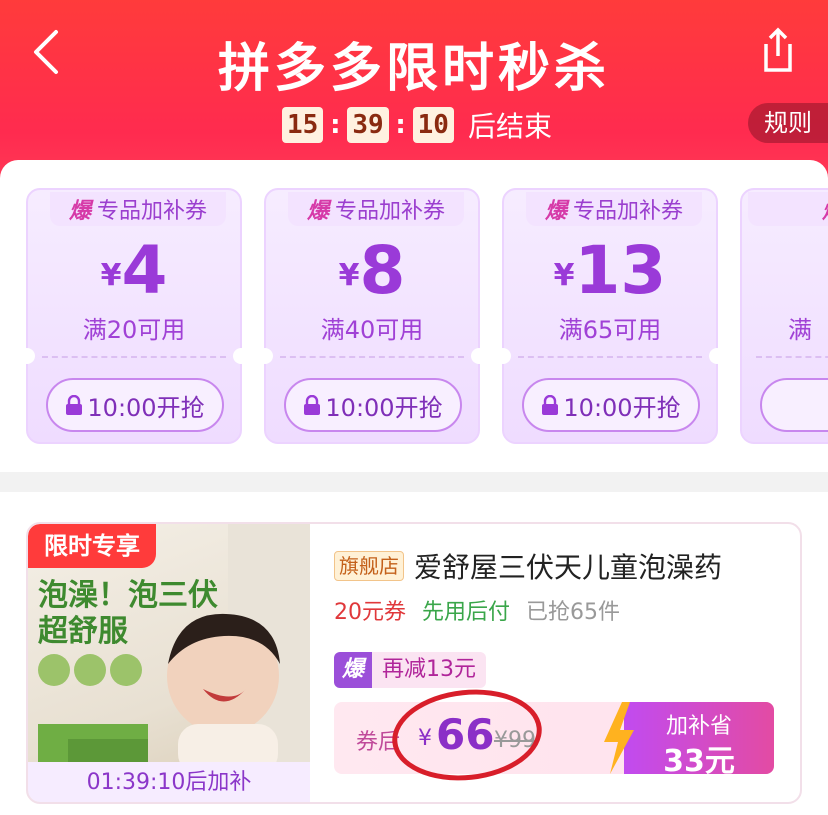 The width and height of the screenshot is (828, 815). I want to click on coupon-card: 爆 专品加补券 ¥8 满40可用 10:00开抢, so click(372, 316).